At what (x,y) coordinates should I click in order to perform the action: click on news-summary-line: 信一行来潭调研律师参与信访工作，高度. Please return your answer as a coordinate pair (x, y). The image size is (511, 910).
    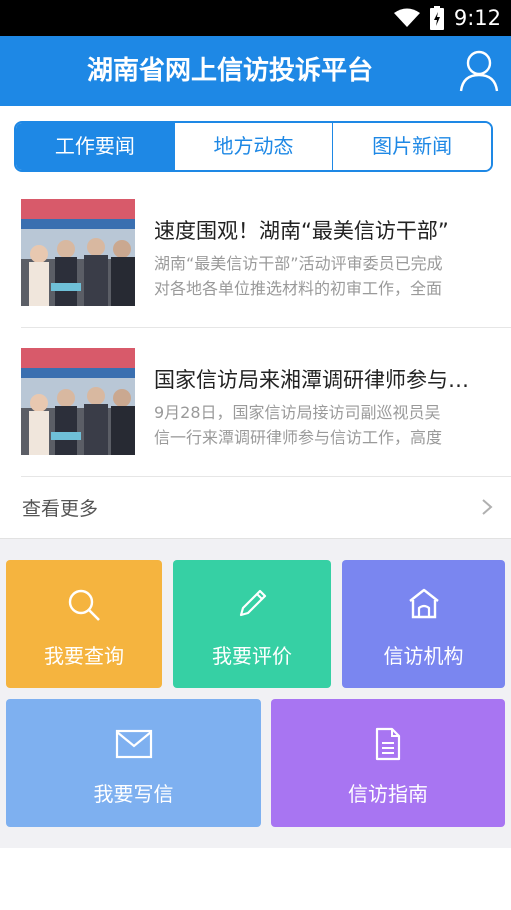
    Looking at the image, I should click on (298, 437).